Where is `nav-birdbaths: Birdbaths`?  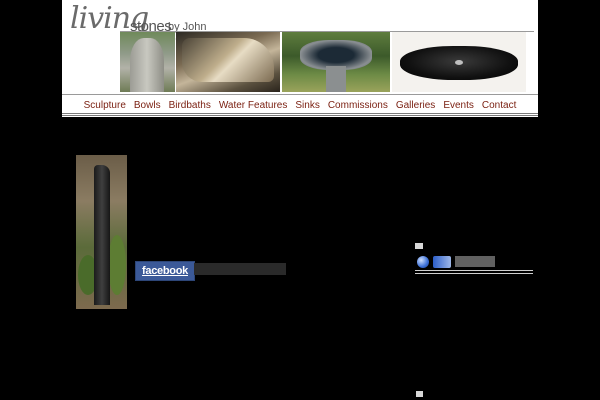 nav-birdbaths: Birdbaths is located at coordinates (190, 105).